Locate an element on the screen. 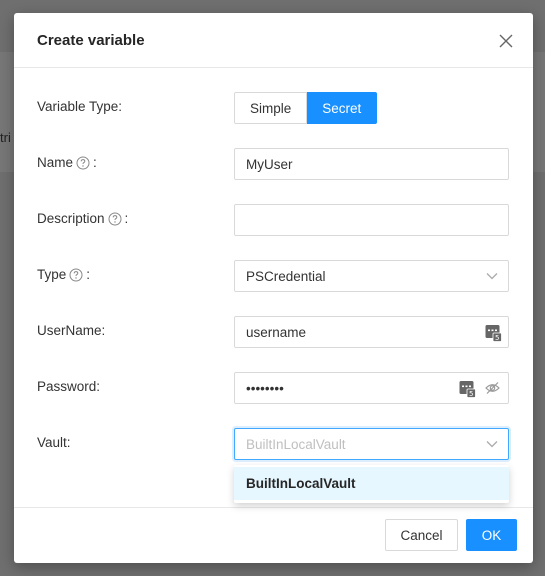 The height and width of the screenshot is (576, 545). cancel-button: Cancel is located at coordinates (421, 535).